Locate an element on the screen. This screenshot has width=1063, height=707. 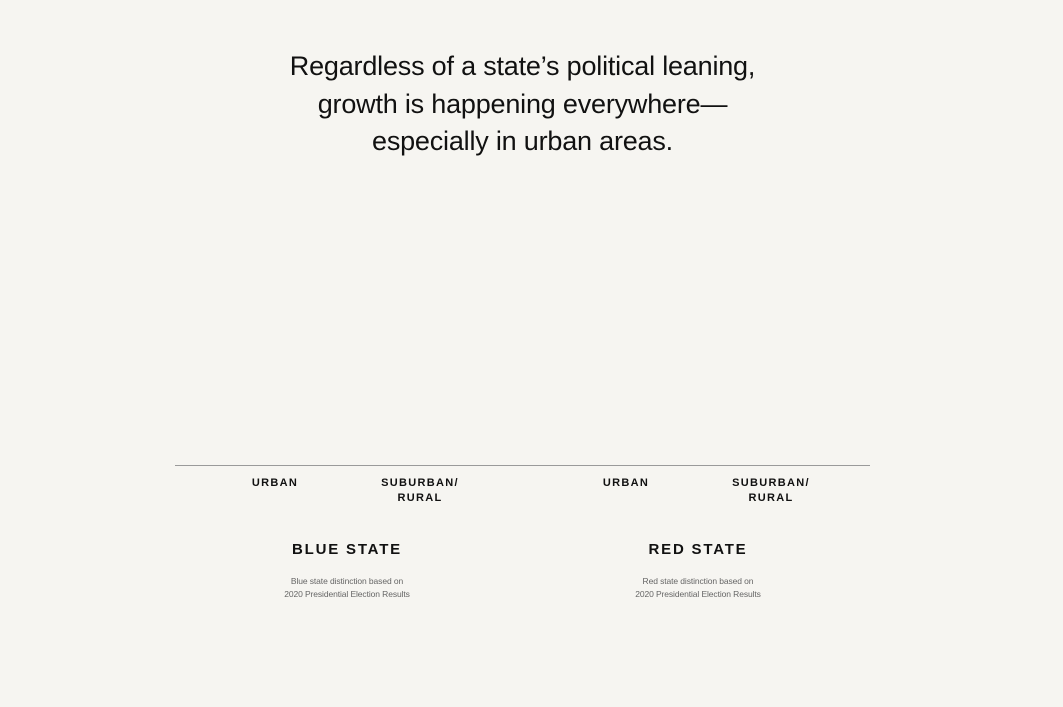
group-label-blue-state: BLUE STATE is located at coordinates (347, 549).